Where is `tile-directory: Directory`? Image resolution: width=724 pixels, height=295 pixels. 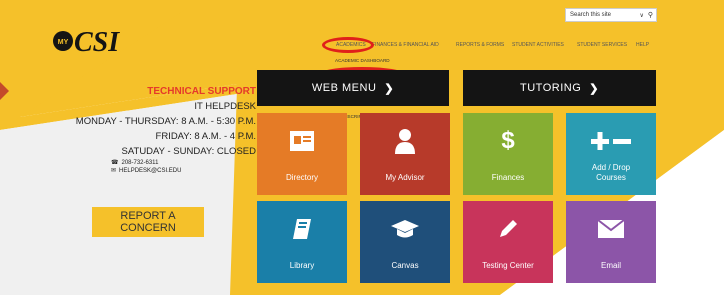 tile-directory: Directory is located at coordinates (302, 154).